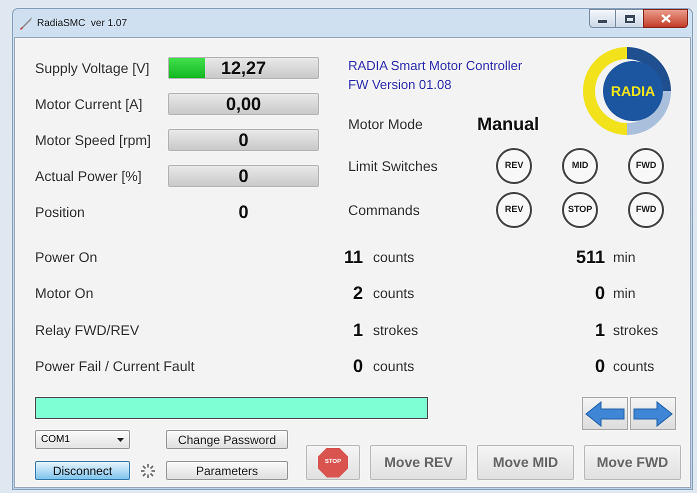 This screenshot has width=697, height=493. I want to click on position-label: Position, so click(60, 212).